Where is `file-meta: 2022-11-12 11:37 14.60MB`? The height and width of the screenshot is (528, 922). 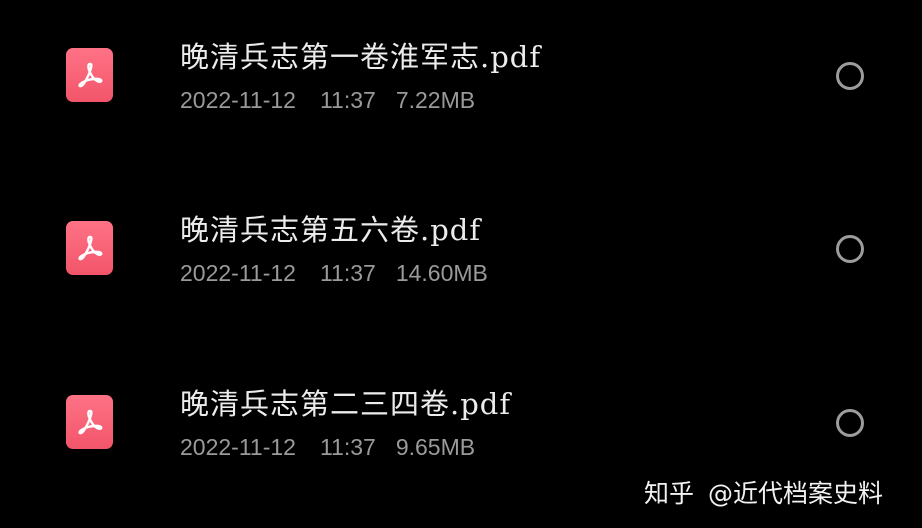 file-meta: 2022-11-12 11:37 14.60MB is located at coordinates (334, 273).